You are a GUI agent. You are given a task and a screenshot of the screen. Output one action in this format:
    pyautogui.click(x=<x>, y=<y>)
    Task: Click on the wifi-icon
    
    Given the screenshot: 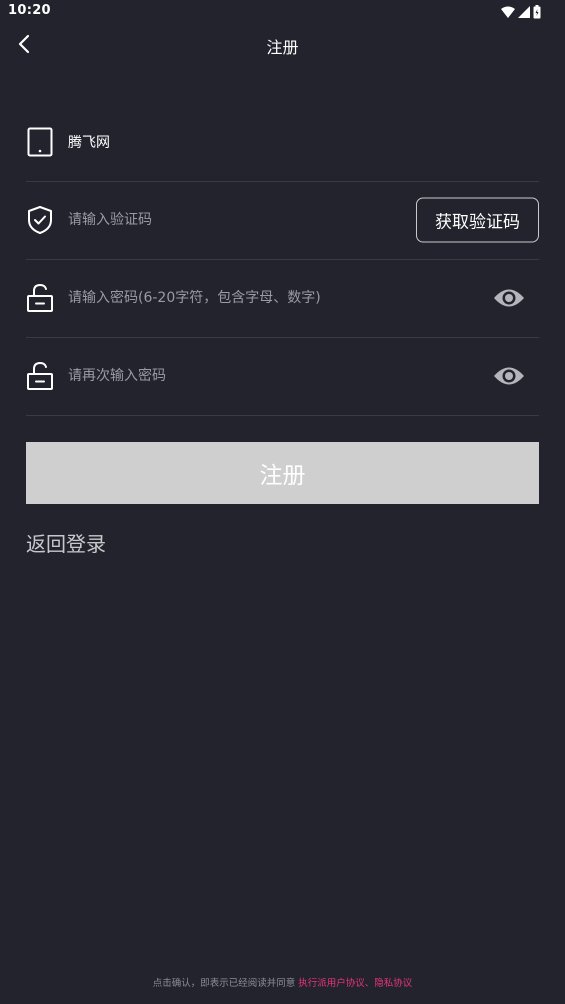 What is the action you would take?
    pyautogui.click(x=508, y=12)
    